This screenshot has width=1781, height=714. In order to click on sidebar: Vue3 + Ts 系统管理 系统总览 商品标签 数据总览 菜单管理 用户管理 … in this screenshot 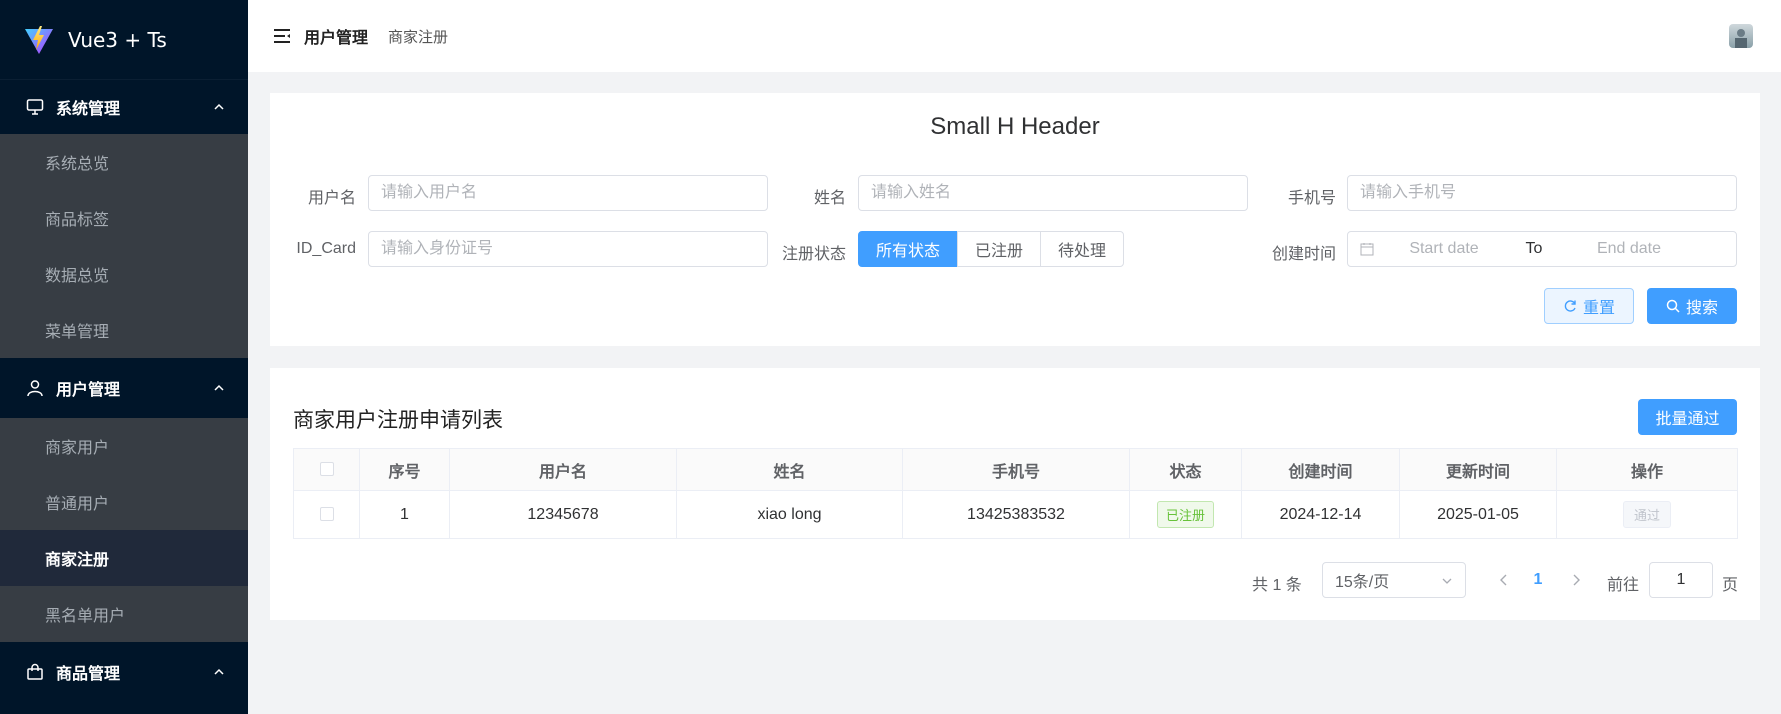, I will do `click(124, 357)`.